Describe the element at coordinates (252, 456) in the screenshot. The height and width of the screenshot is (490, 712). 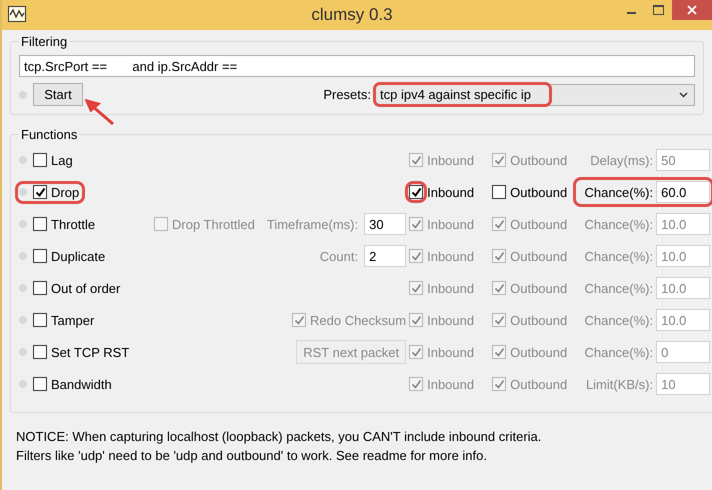
I see `notice-text: Filters like 'udp' need to be 'udp and outbound' to work. See readme for more info.` at that location.